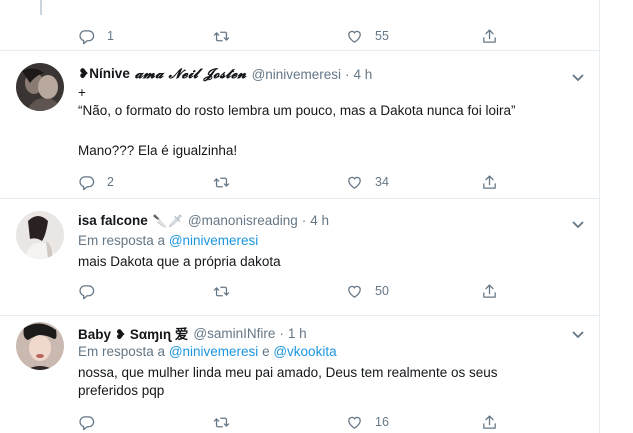 The image size is (633, 433). Describe the element at coordinates (82, 92) in the screenshot. I see `tweet-text-line: +` at that location.